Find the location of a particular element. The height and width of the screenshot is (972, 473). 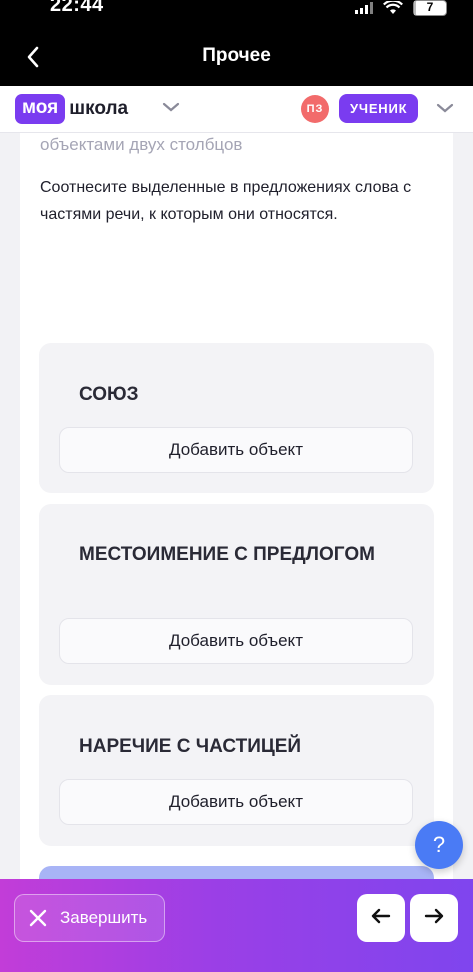

question-subtitle: объектами двух столбцов is located at coordinates (141, 144).